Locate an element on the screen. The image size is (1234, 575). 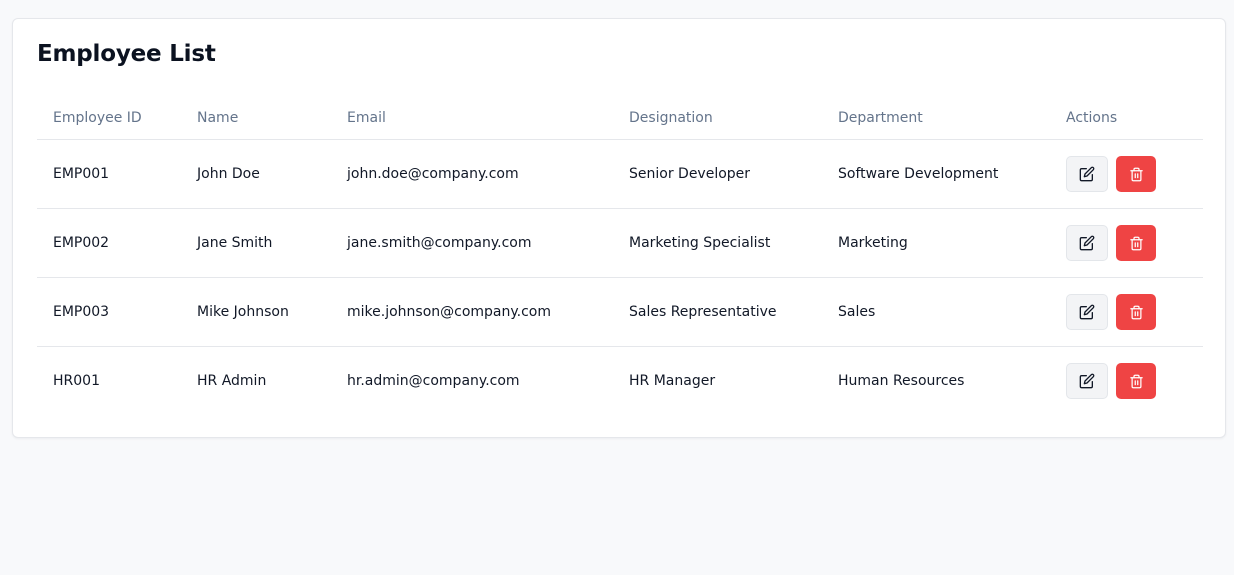
name-cell: HR Admin is located at coordinates (232, 381).